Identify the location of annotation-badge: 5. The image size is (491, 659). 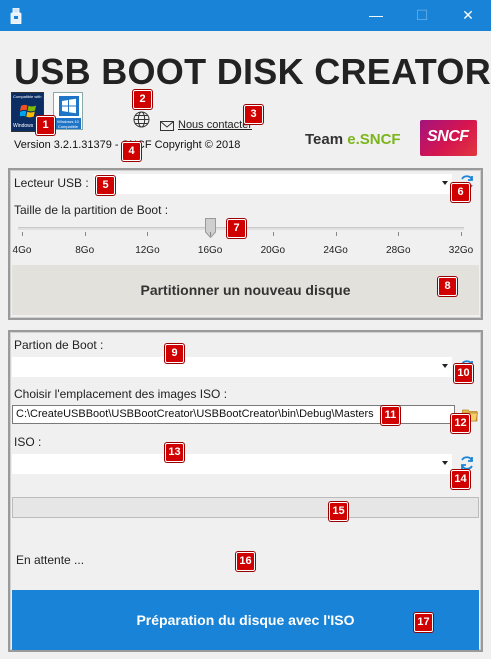
(105, 185).